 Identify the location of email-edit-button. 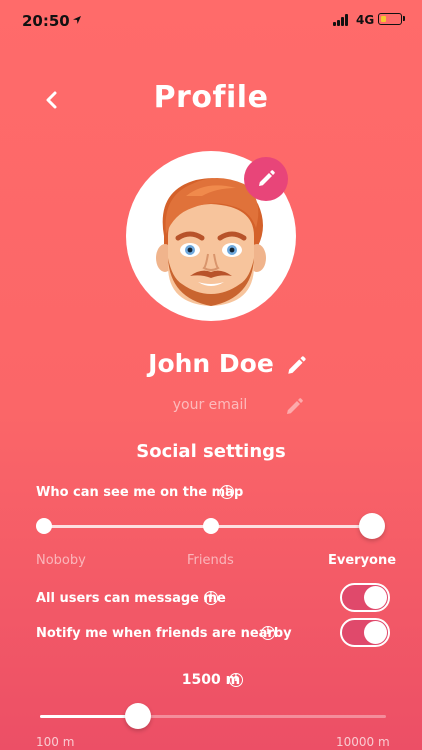
(294, 407).